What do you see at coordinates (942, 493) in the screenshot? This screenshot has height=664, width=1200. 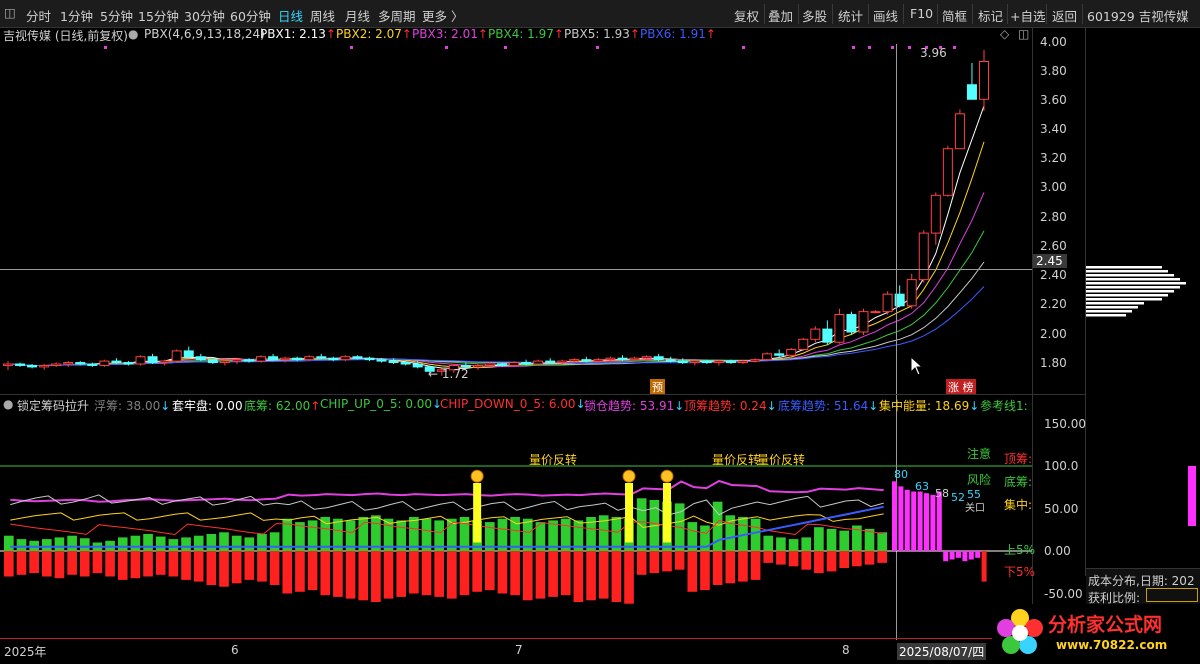 I see `overlay-number: 58` at bounding box center [942, 493].